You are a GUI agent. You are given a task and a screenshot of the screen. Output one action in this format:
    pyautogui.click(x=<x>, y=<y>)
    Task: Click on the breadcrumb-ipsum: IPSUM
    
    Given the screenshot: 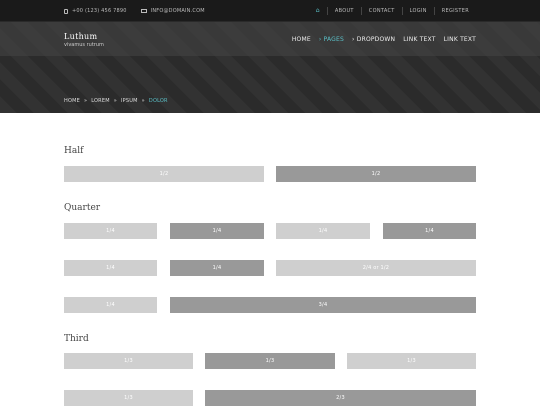 What is the action you would take?
    pyautogui.click(x=129, y=101)
    